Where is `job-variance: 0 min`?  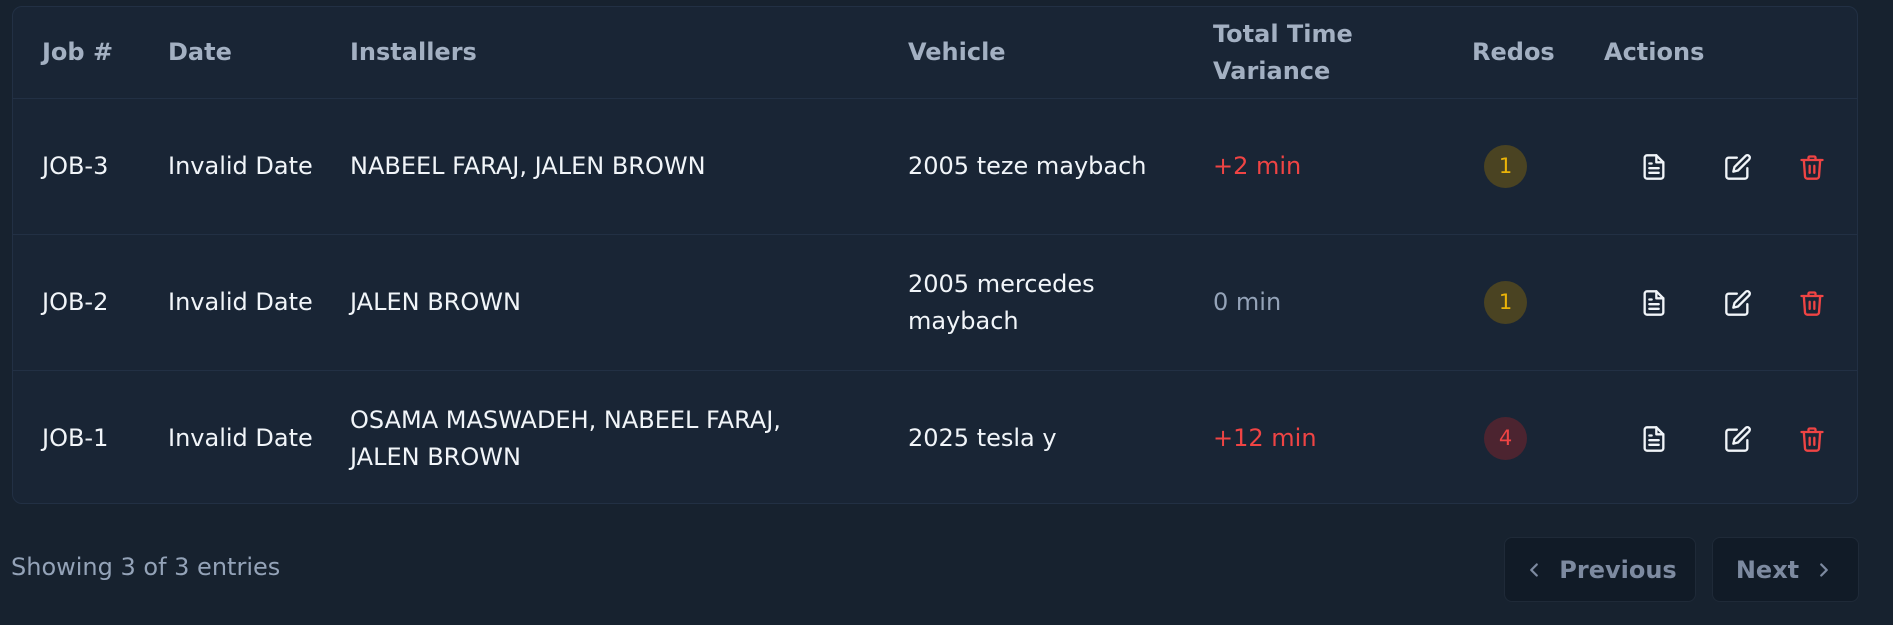
job-variance: 0 min is located at coordinates (1247, 302).